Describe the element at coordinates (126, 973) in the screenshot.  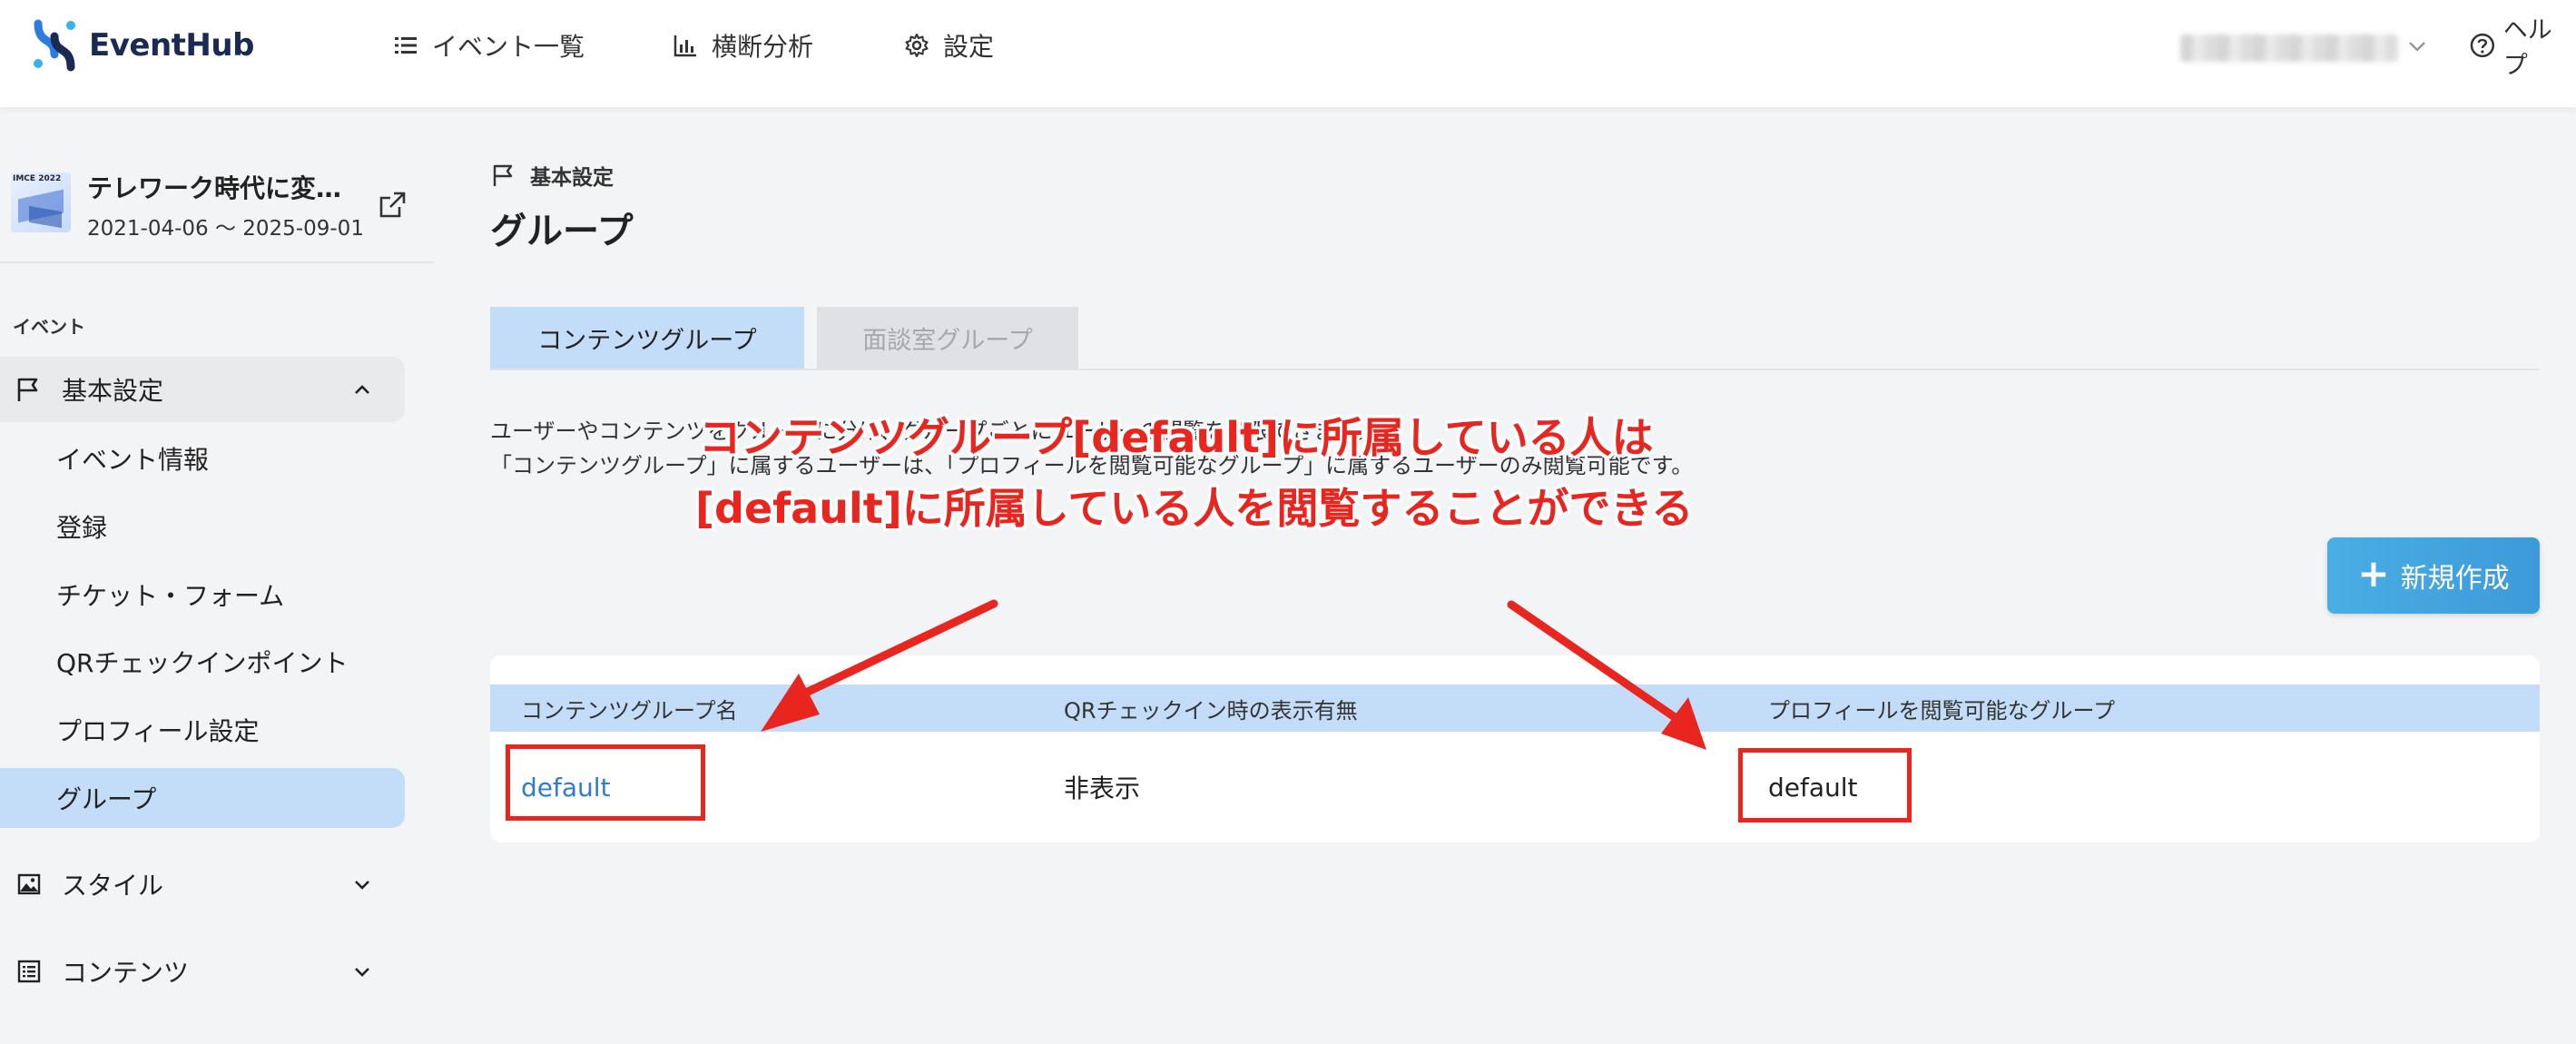
I see `sidebar-group-label: コンテンツ` at that location.